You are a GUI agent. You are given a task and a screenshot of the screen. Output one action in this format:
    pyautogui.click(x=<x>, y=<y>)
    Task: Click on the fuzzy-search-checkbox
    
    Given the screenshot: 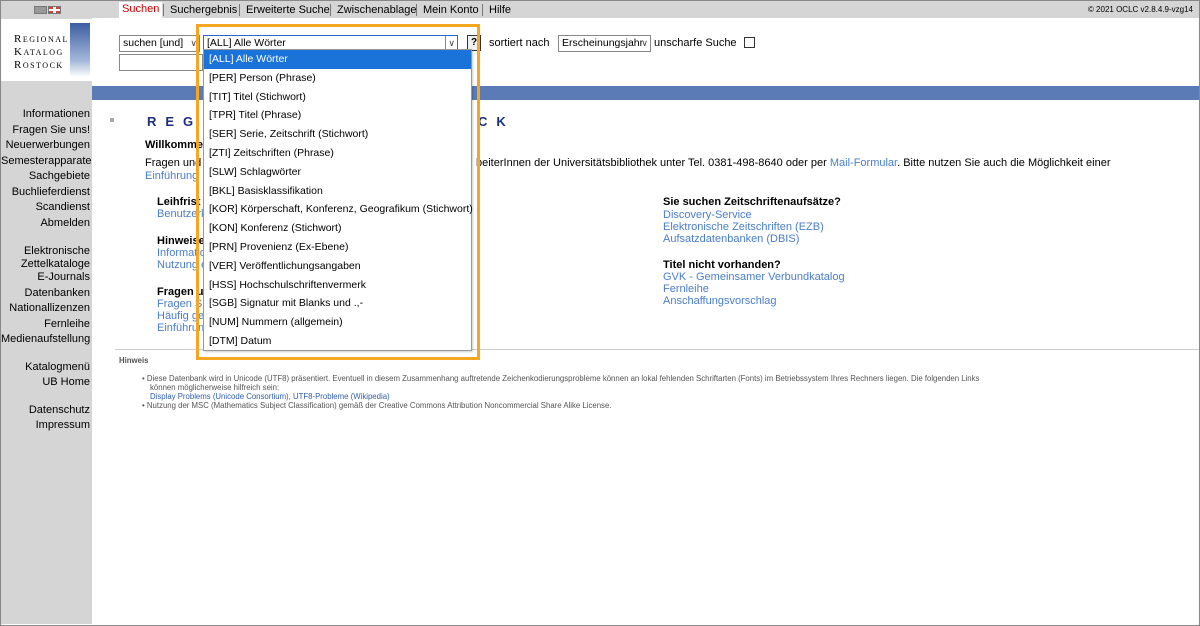 What is the action you would take?
    pyautogui.click(x=749, y=42)
    